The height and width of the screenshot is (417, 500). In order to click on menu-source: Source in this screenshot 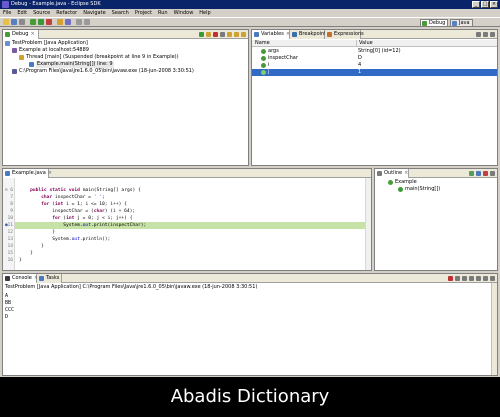, I will do `click(41, 13)`.